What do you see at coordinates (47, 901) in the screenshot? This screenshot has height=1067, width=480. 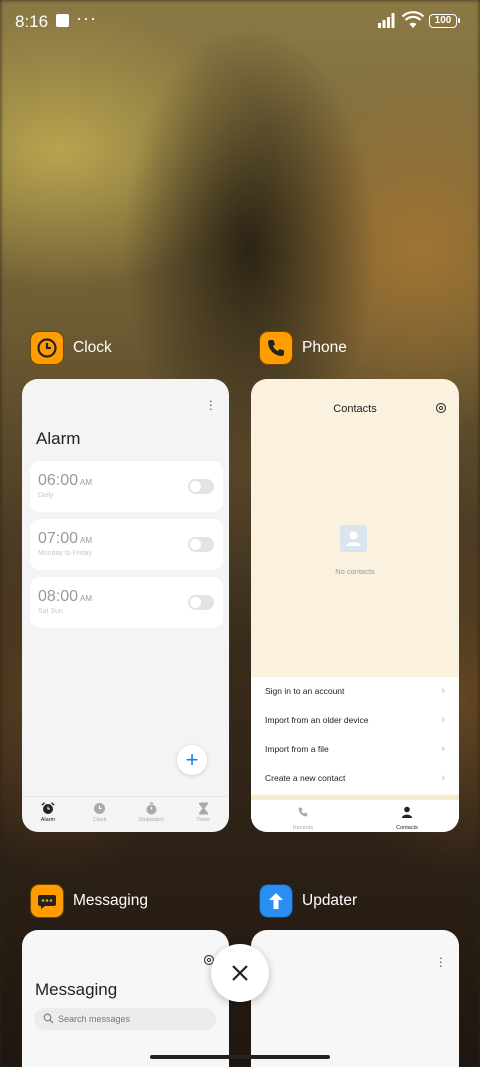 I see `messaging-app-icon` at bounding box center [47, 901].